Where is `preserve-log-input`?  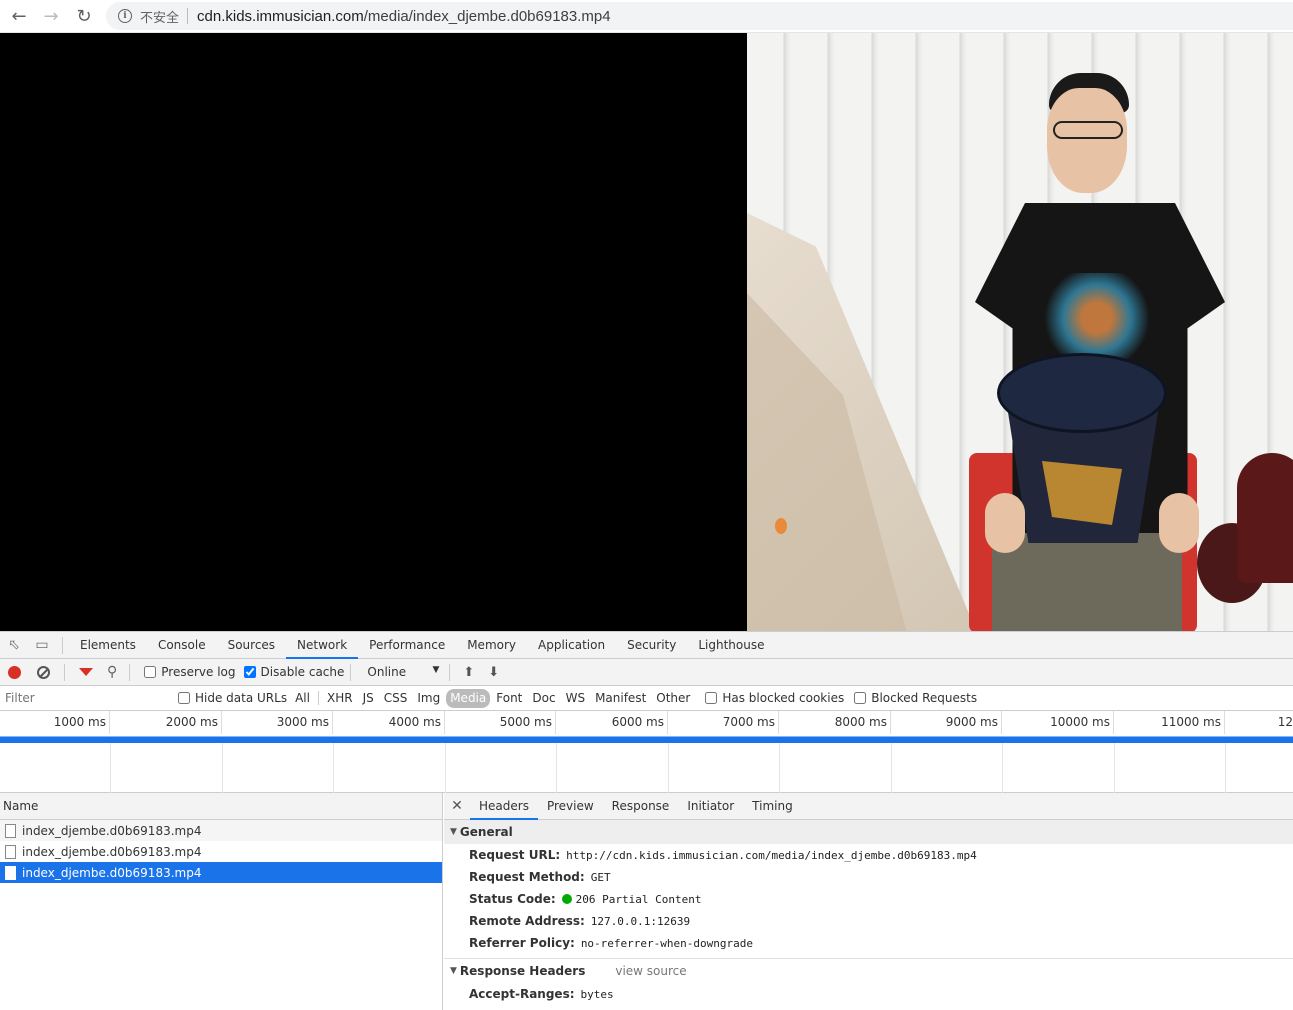
preserve-log-input is located at coordinates (150, 672).